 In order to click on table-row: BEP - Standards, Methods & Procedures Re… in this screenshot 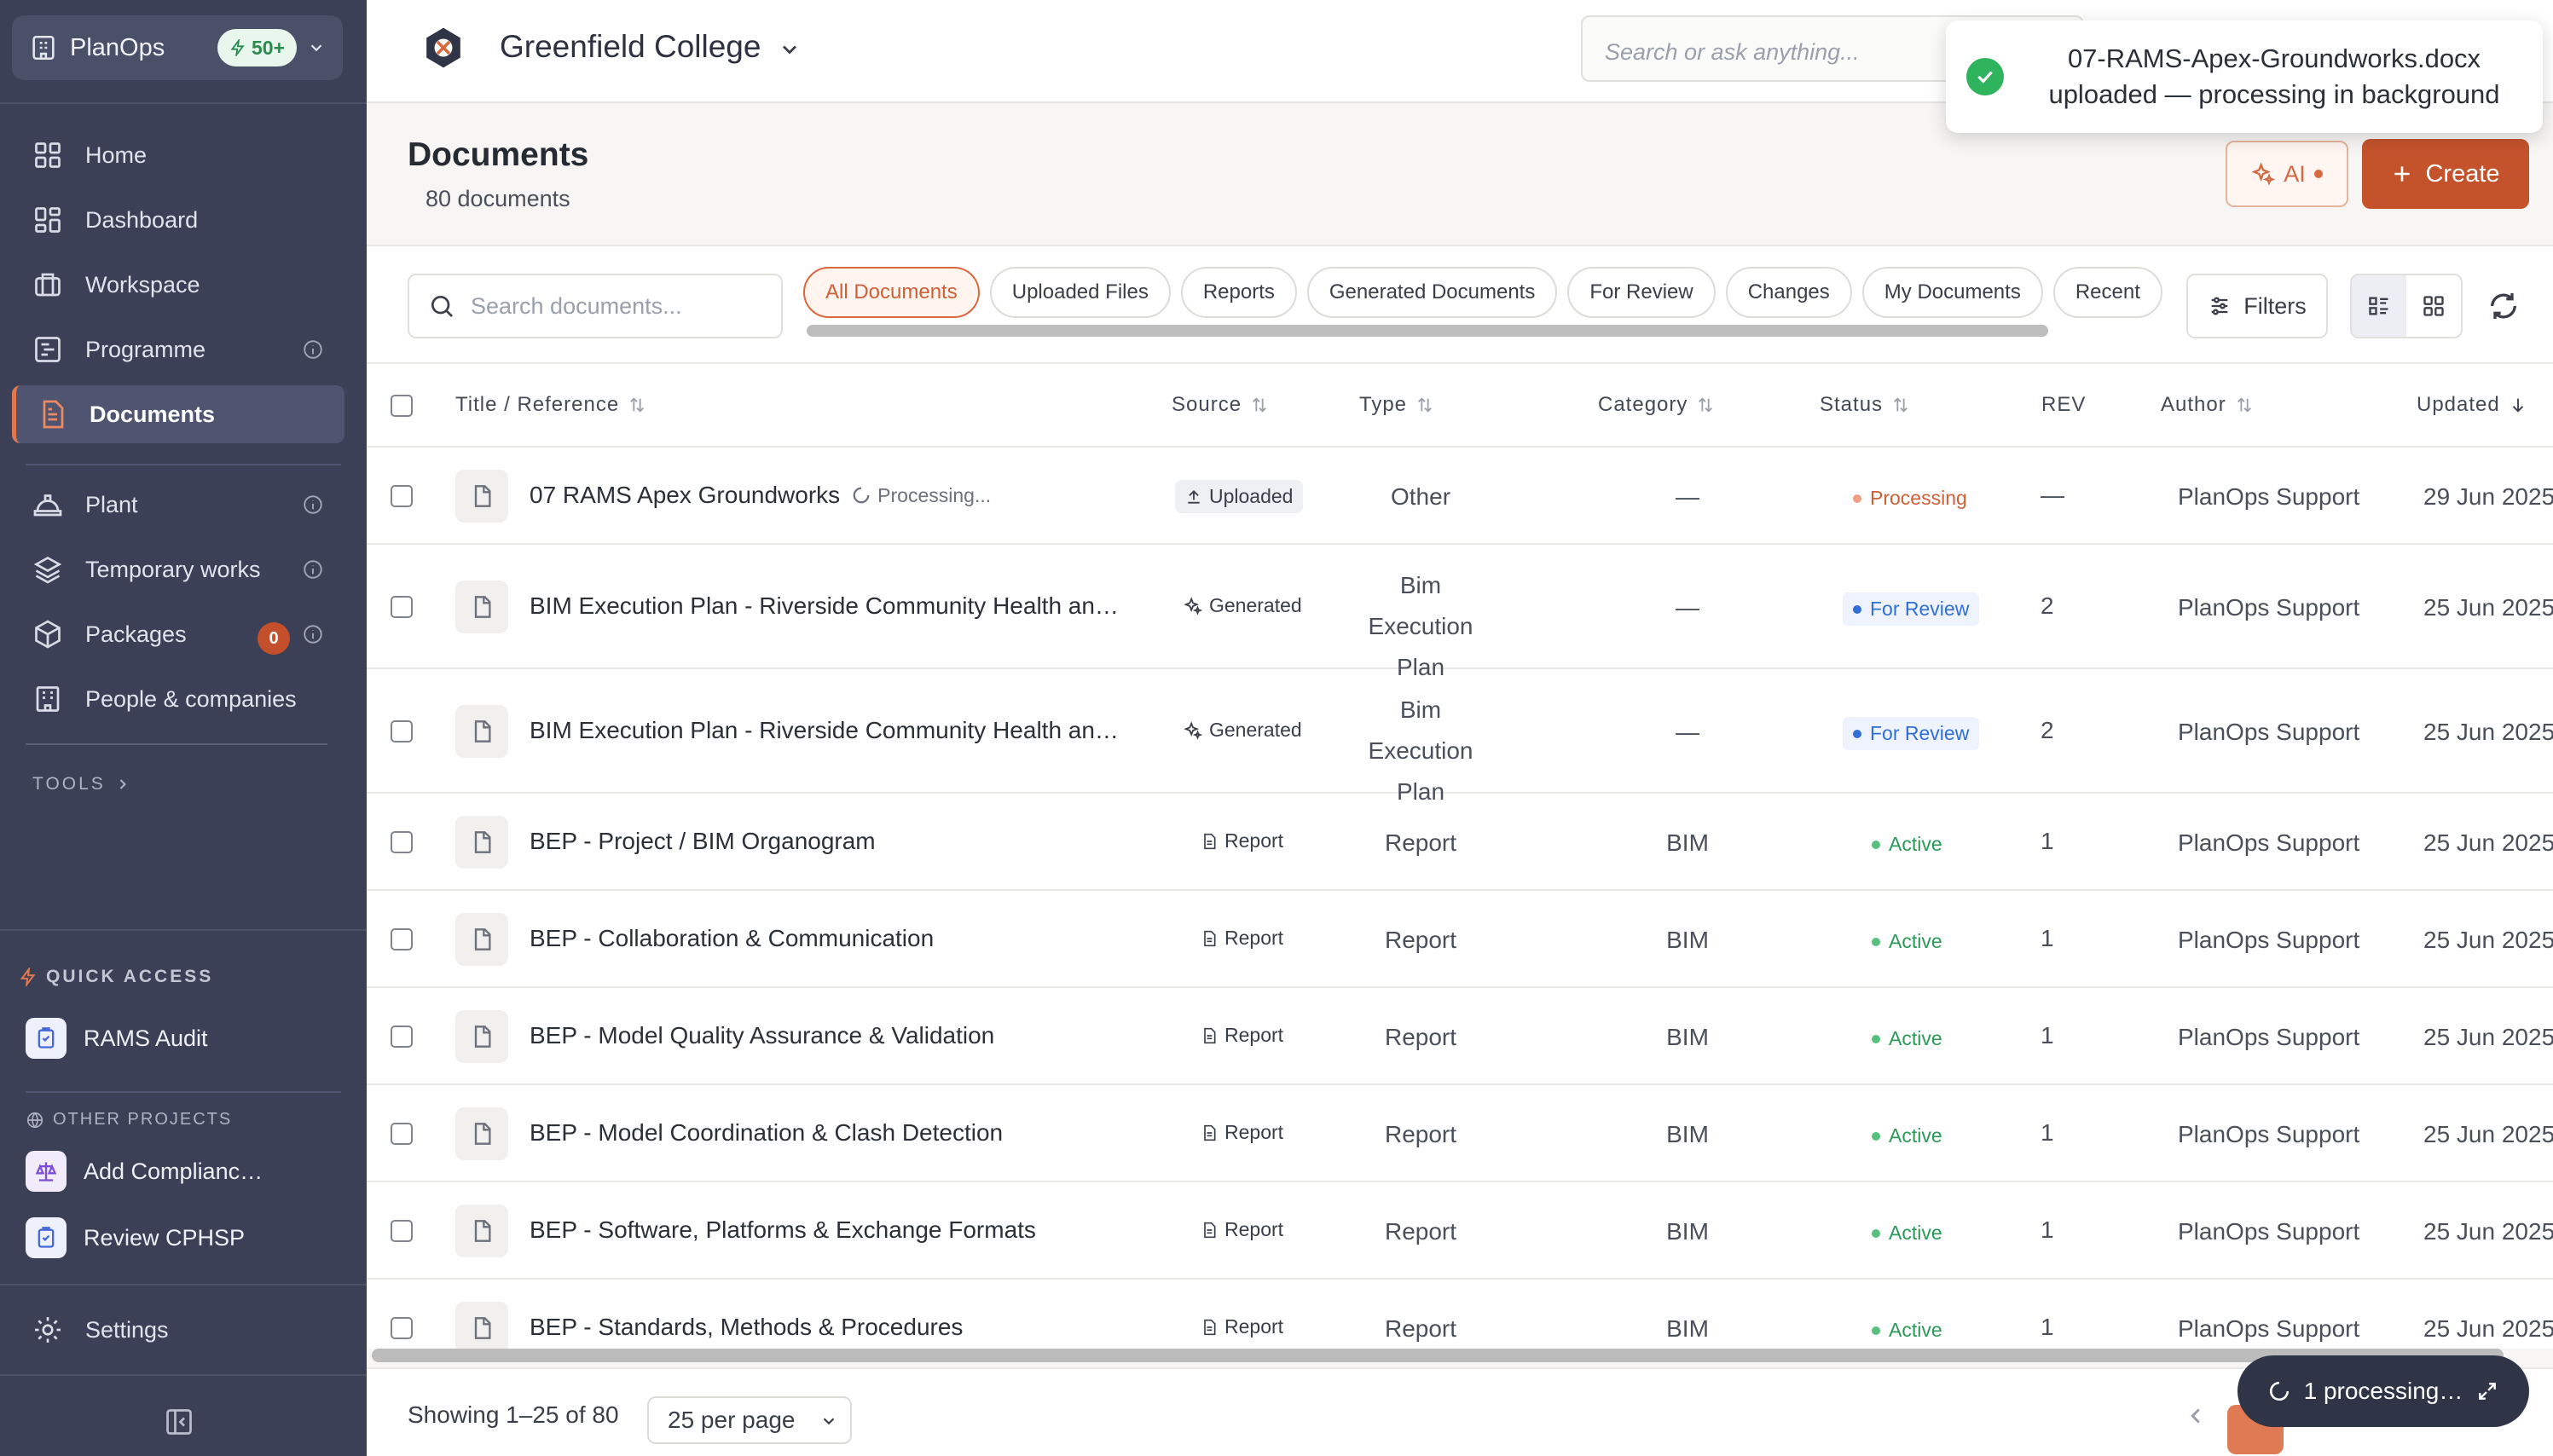, I will do `click(1460, 1314)`.